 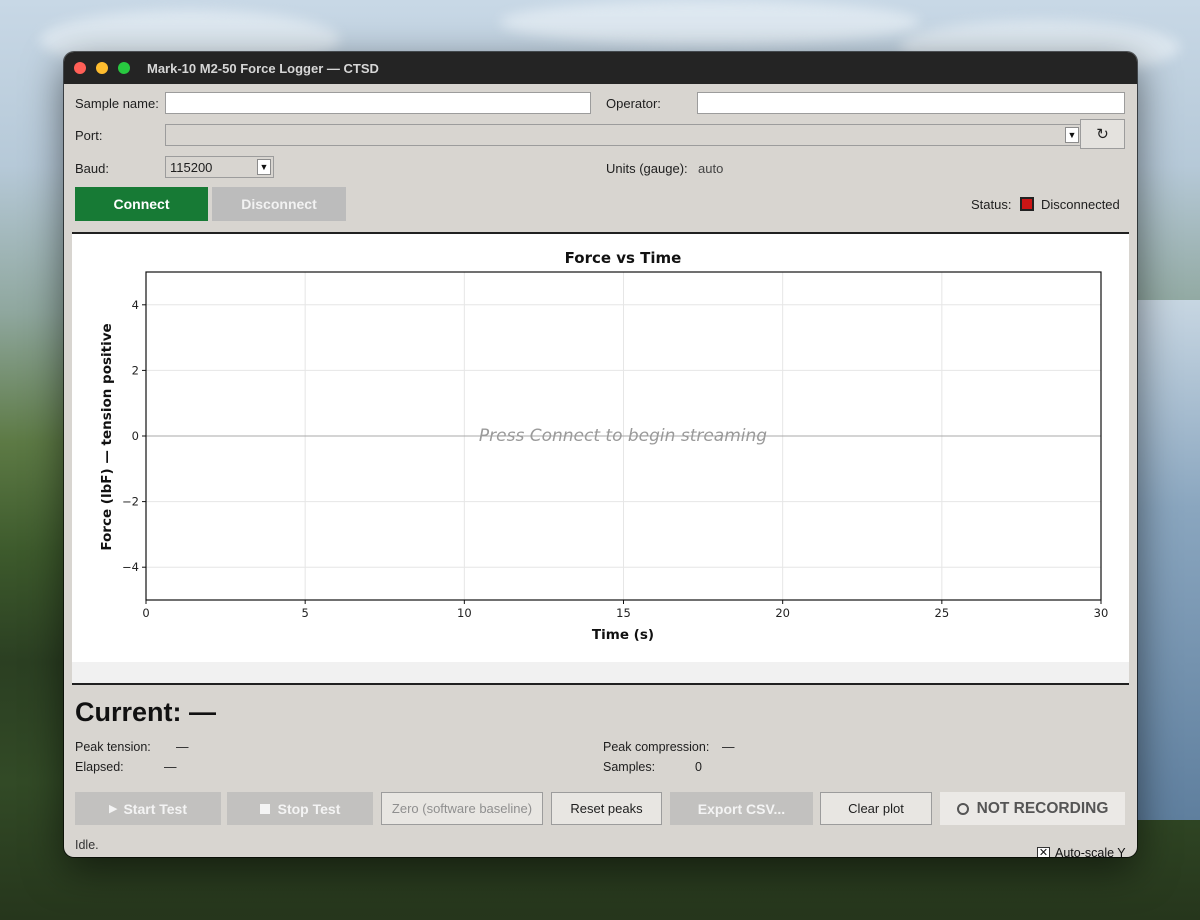 I want to click on operator-label: Operator:, so click(x=633, y=103).